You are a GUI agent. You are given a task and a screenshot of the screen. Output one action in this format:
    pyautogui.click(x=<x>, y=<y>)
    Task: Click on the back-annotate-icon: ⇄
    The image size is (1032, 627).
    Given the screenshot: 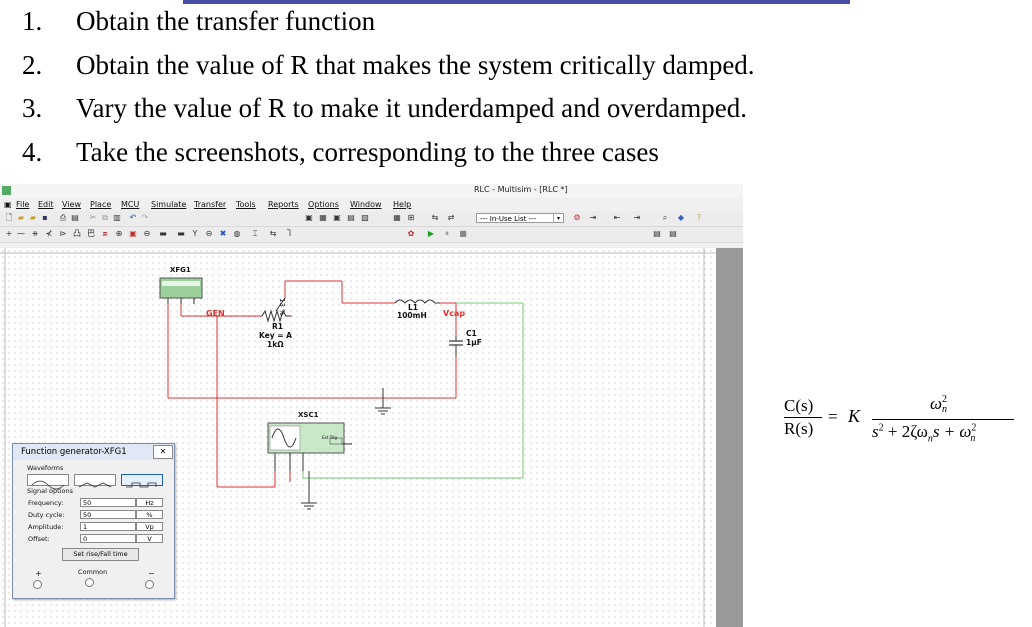 What is the action you would take?
    pyautogui.click(x=451, y=218)
    